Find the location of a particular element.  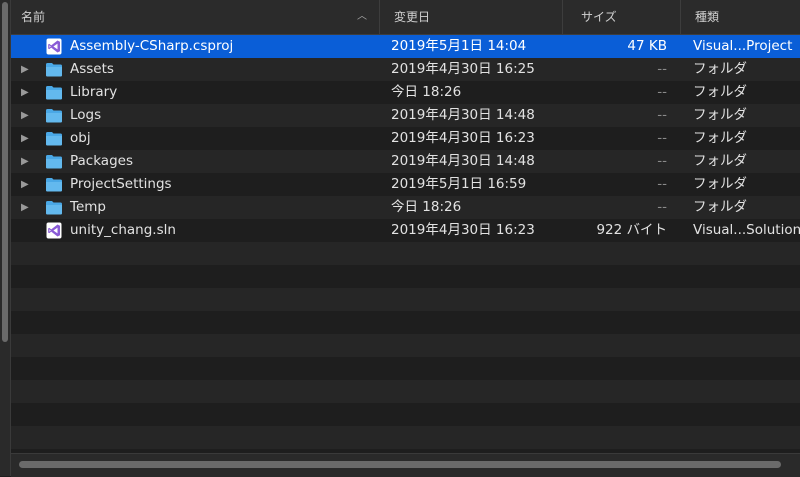

column-header-name-label: 名前 is located at coordinates (33, 17).